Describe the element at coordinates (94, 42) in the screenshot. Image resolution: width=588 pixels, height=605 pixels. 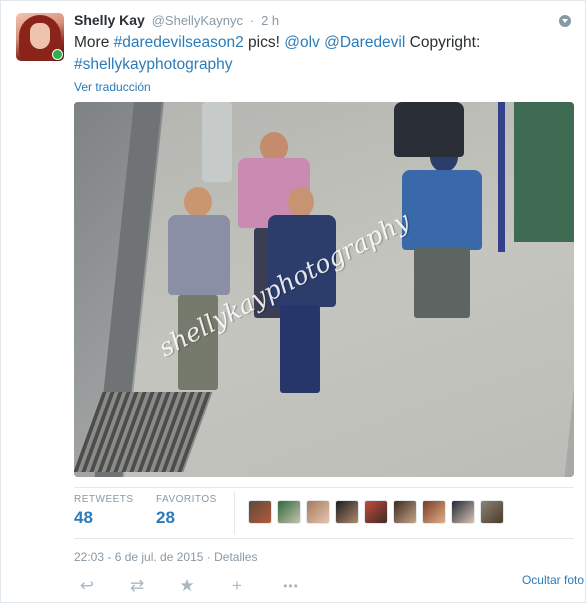
I see `tweet-text-part: More` at that location.